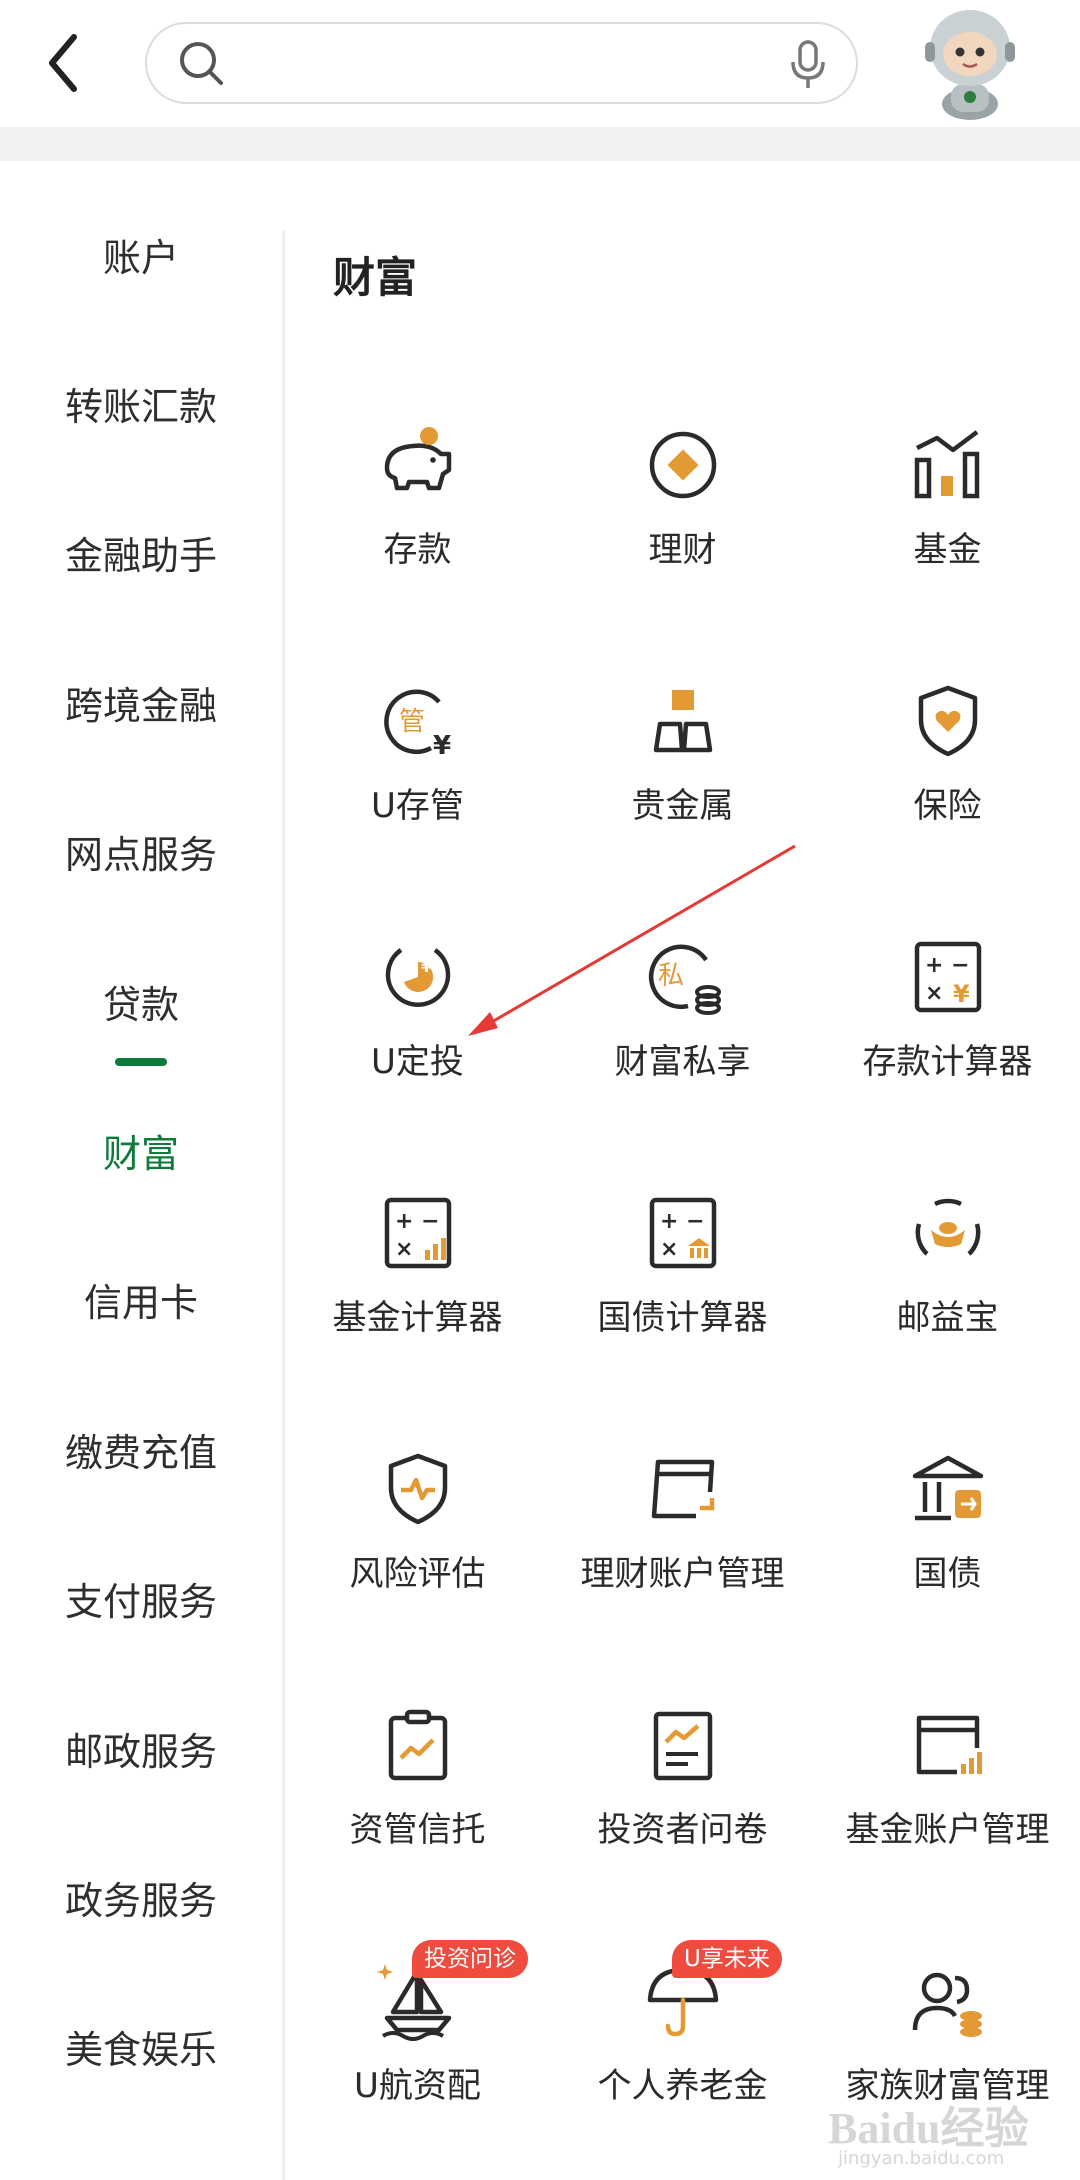 The image size is (1080, 2180). Describe the element at coordinates (928, 2128) in the screenshot. I see `baidu-jingyan-watermark: Baidu经验` at that location.